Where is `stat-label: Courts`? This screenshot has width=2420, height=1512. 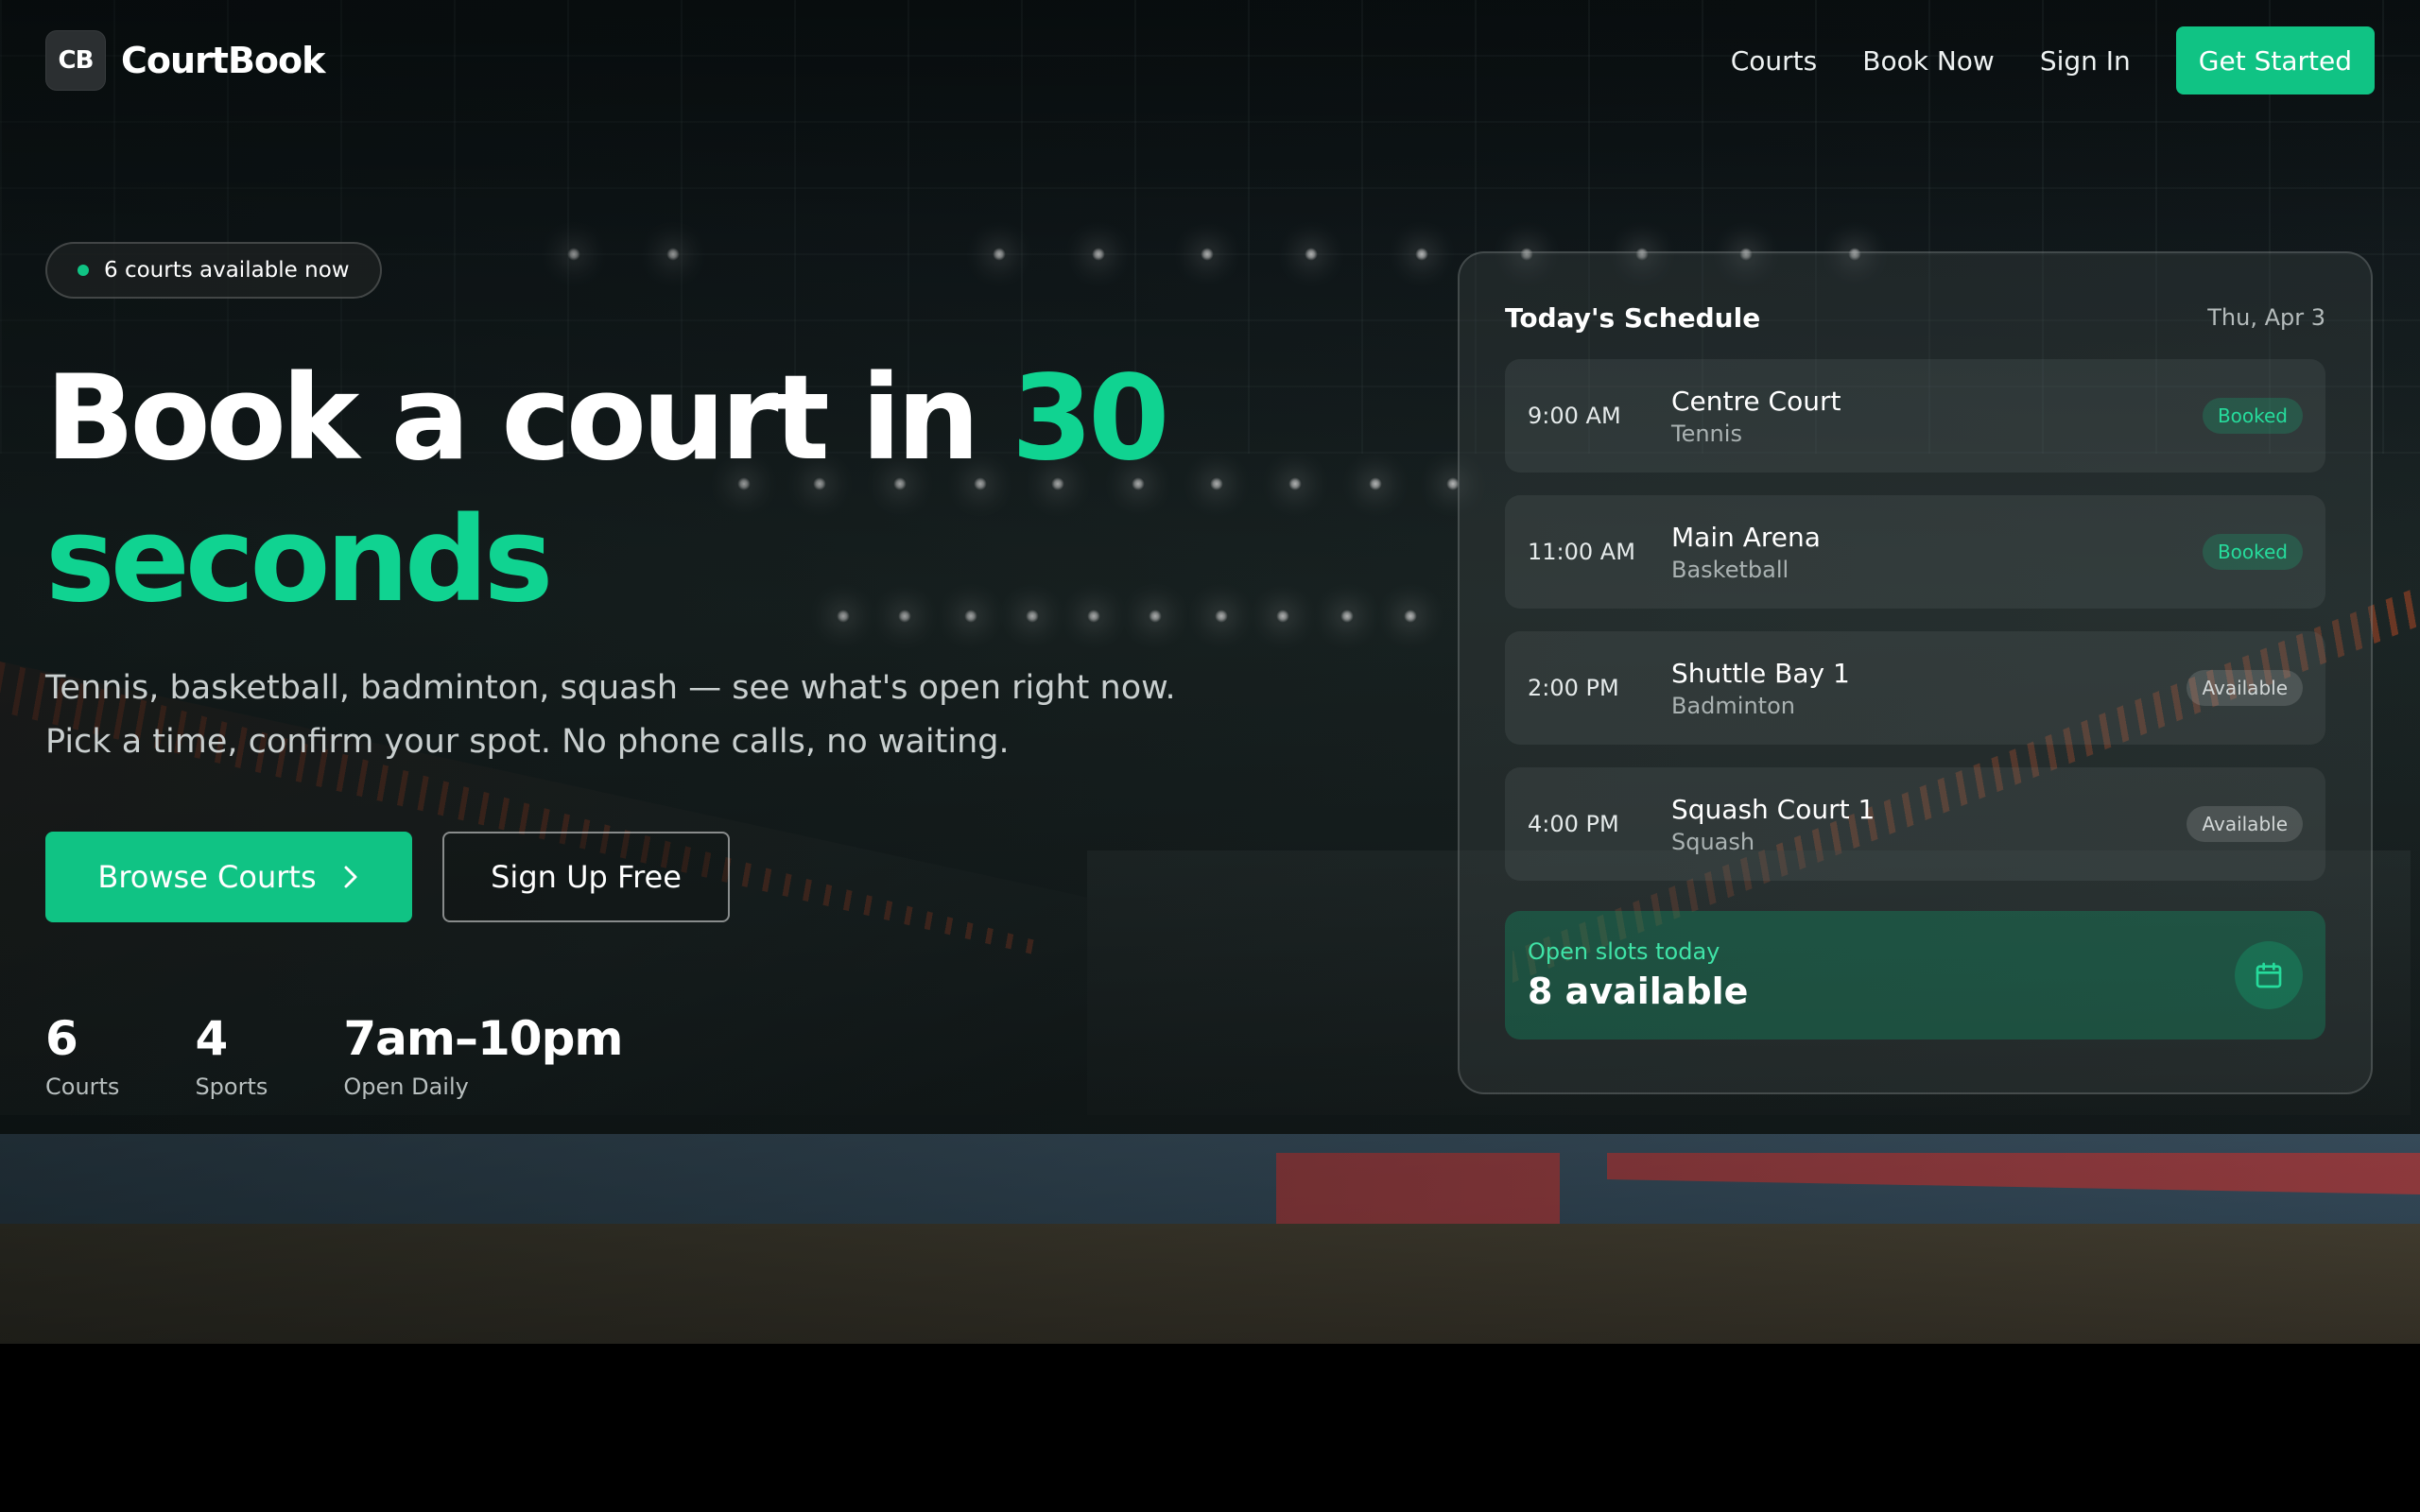
stat-label: Courts is located at coordinates (83, 1087).